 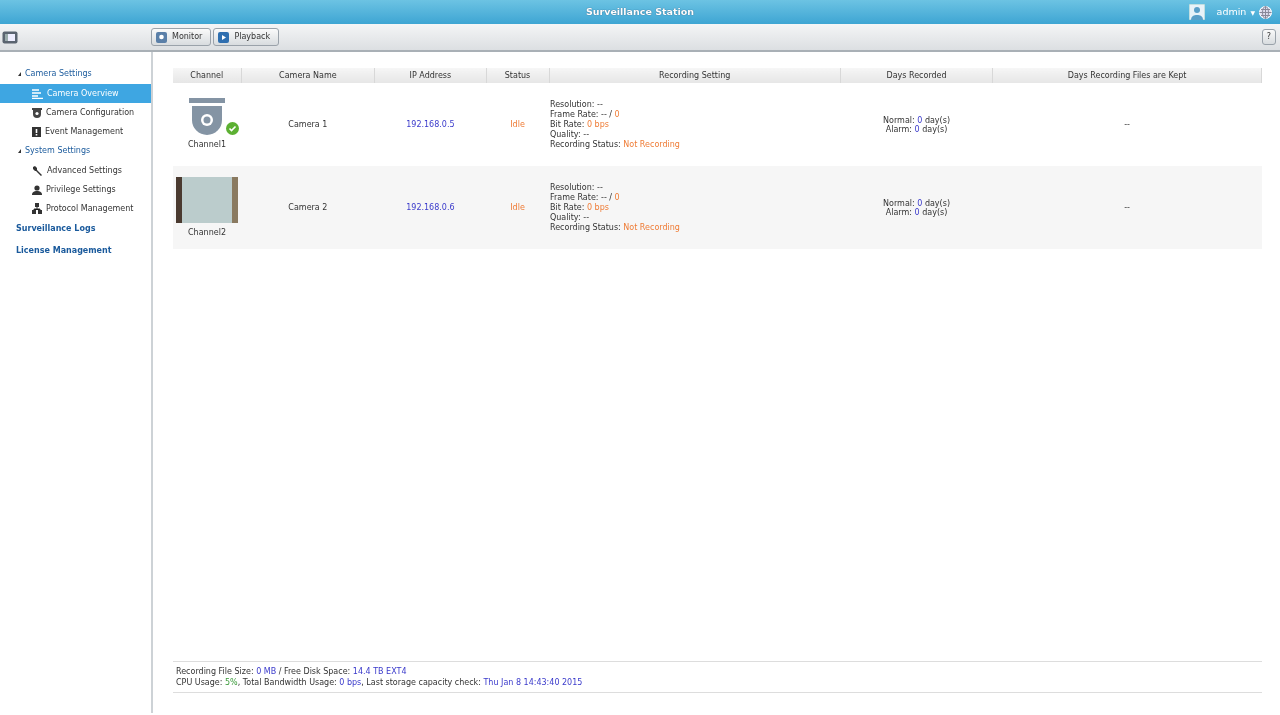 I want to click on channel-label: Channel2, so click(x=207, y=232).